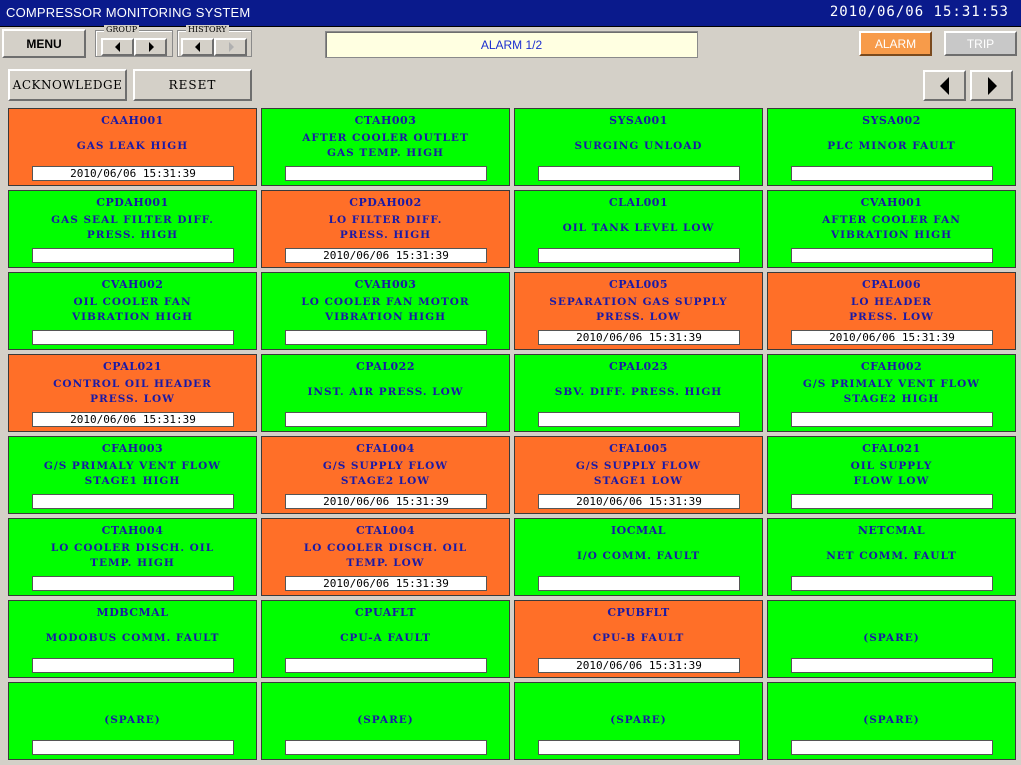 This screenshot has width=1021, height=765. What do you see at coordinates (67, 85) in the screenshot?
I see `acknowledge-button: ACKNOWLEDGE` at bounding box center [67, 85].